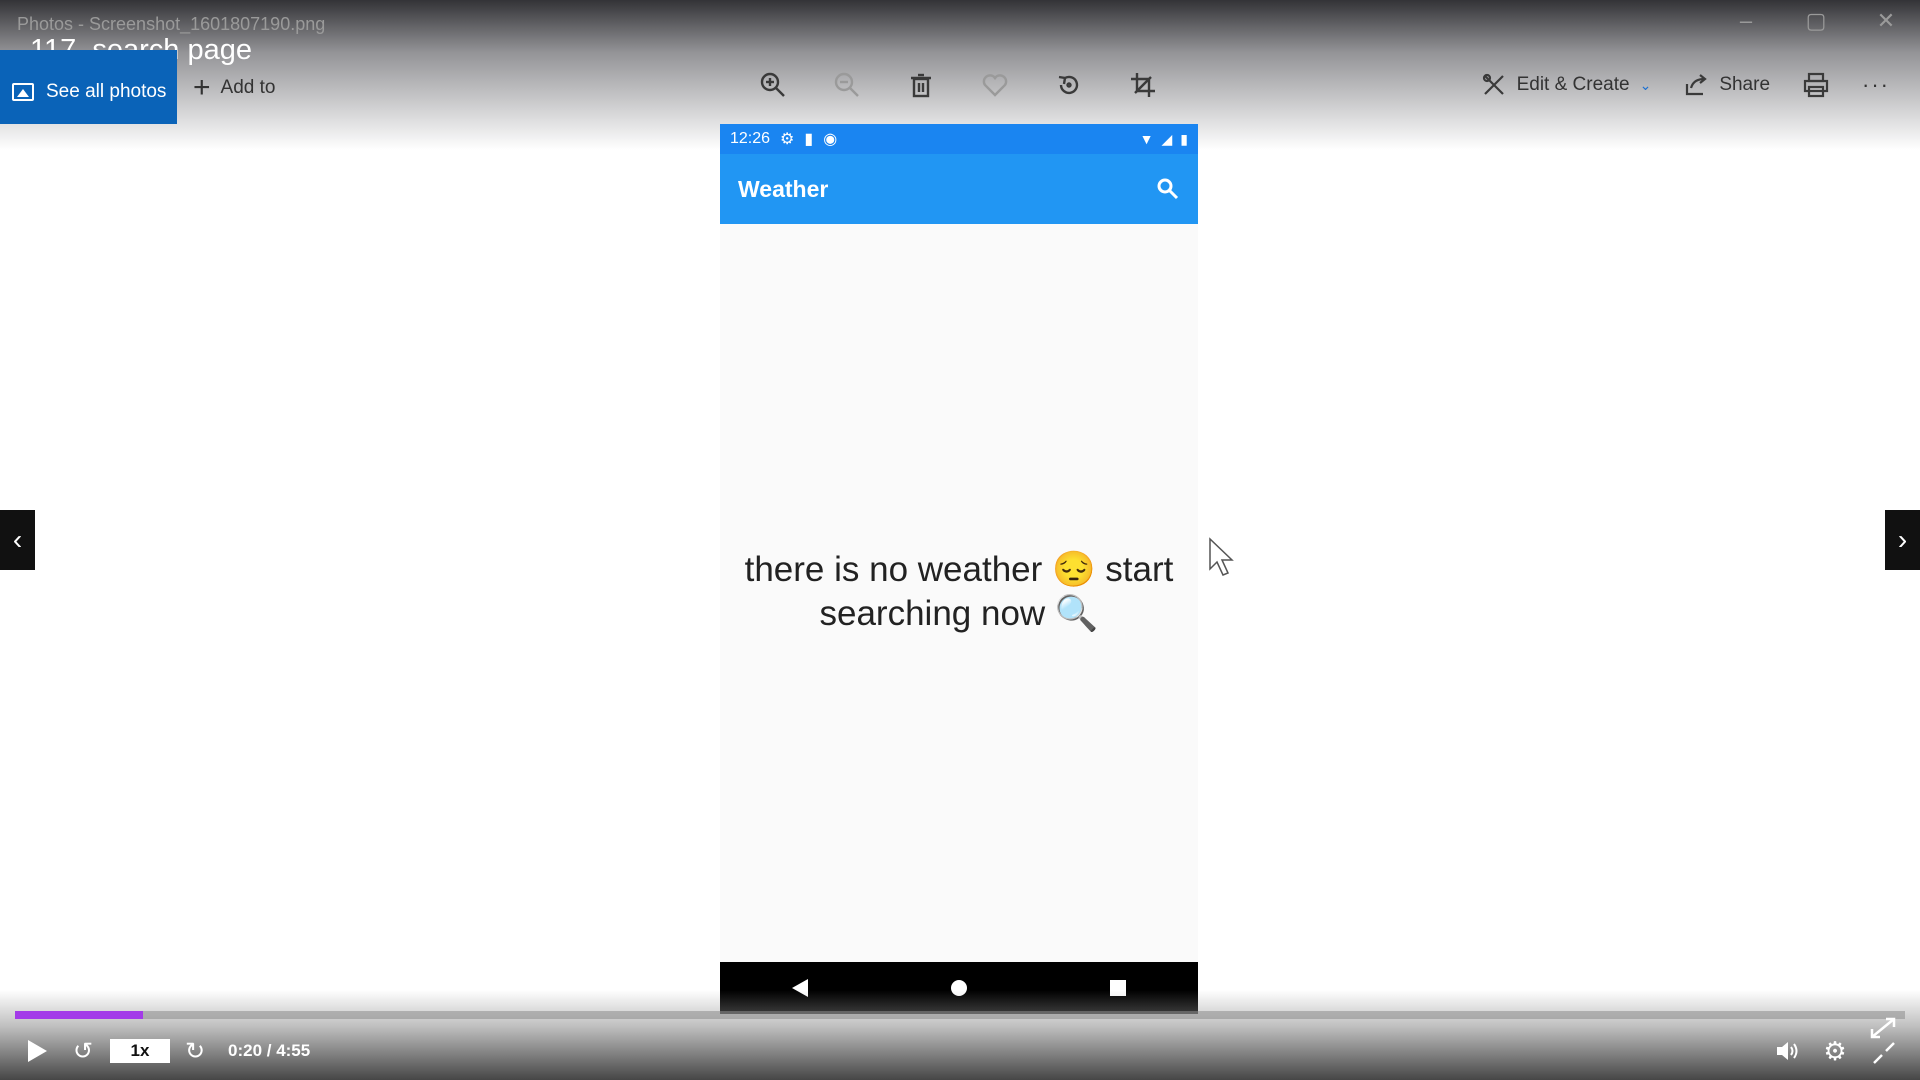  Describe the element at coordinates (1184, 138) in the screenshot. I see `battery-icon: ▮` at that location.